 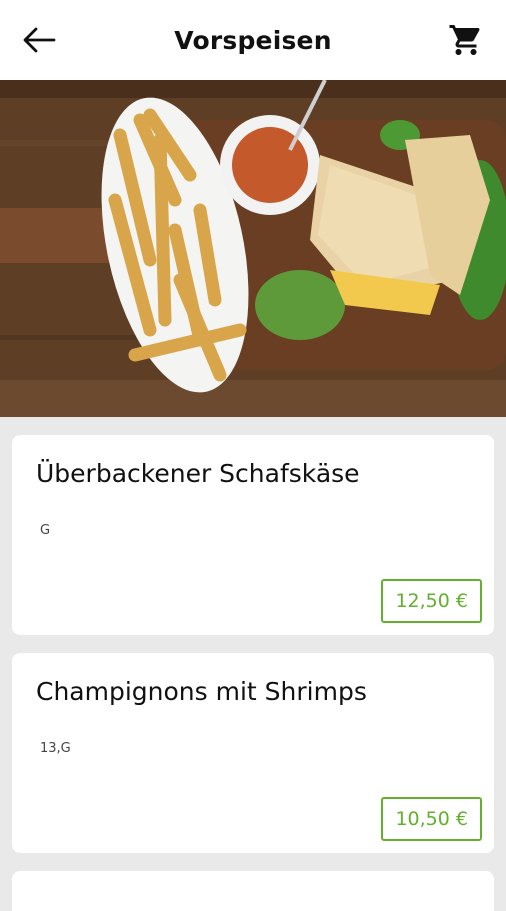 What do you see at coordinates (466, 40) in the screenshot?
I see `shopping-cart-icon` at bounding box center [466, 40].